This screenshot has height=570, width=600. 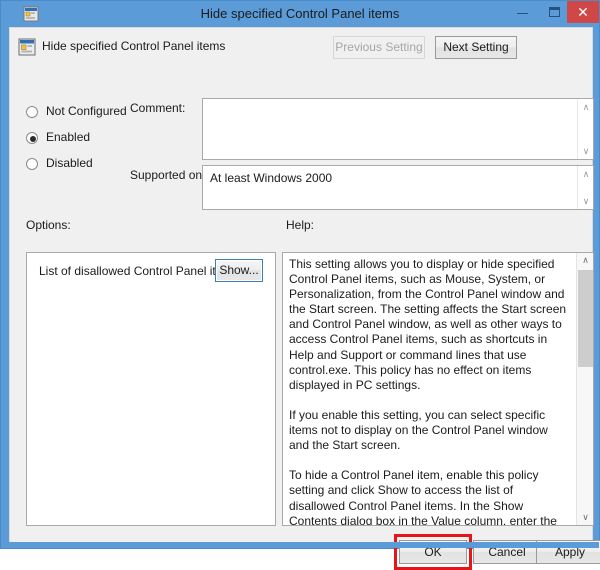 What do you see at coordinates (585, 318) in the screenshot?
I see `scrollbar-thumb` at bounding box center [585, 318].